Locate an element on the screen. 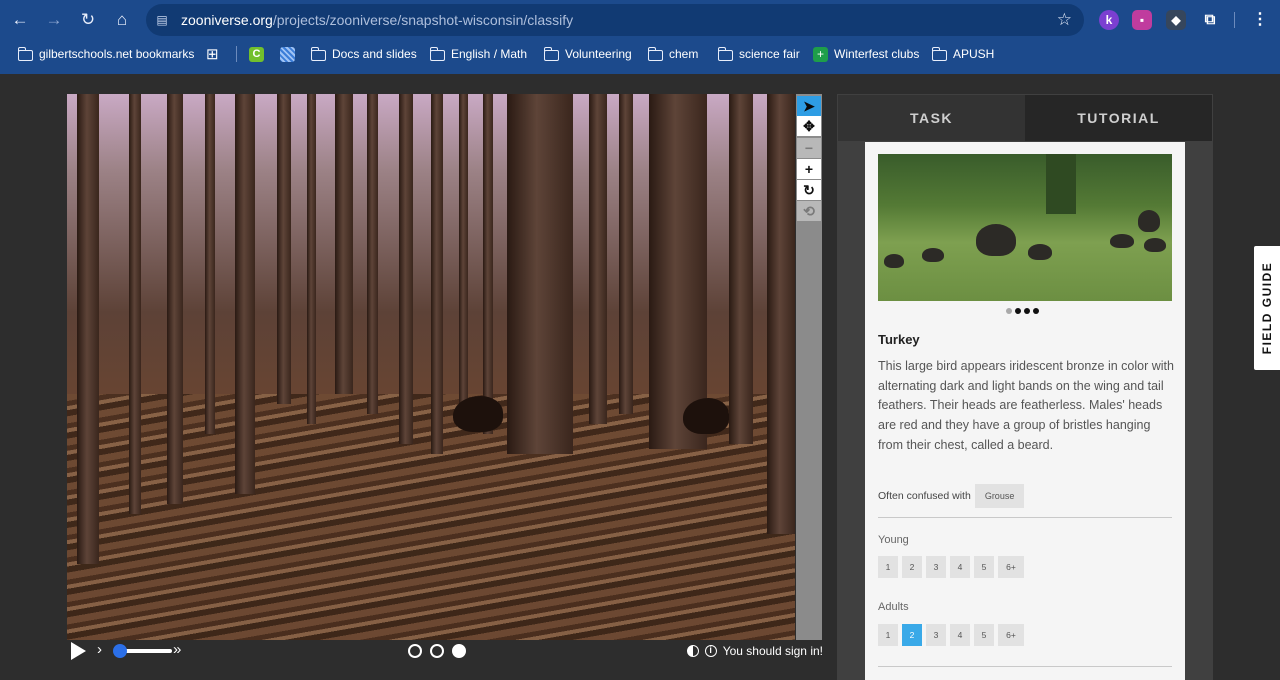 The width and height of the screenshot is (1280, 680). shield-extension-icon: ◆ is located at coordinates (1176, 20).